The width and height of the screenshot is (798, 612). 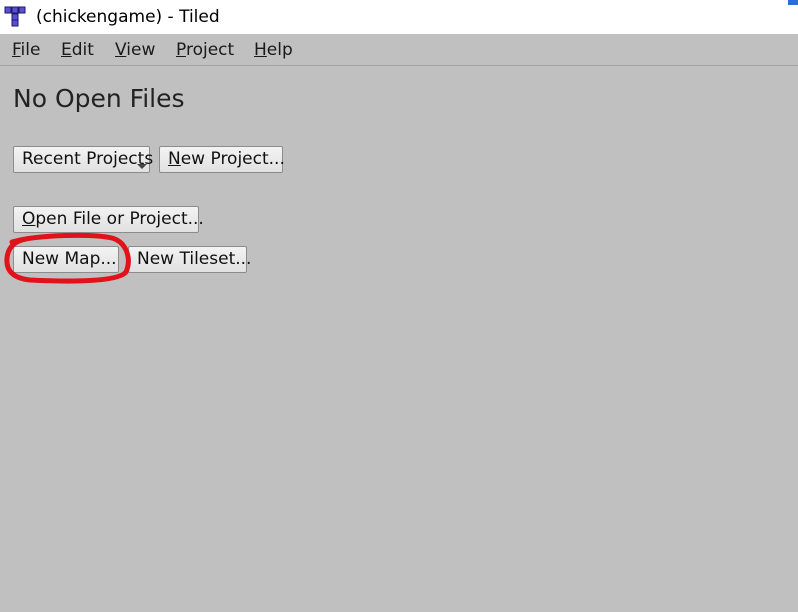 What do you see at coordinates (66, 50) in the screenshot?
I see `menu-edit-mnemonic: E` at bounding box center [66, 50].